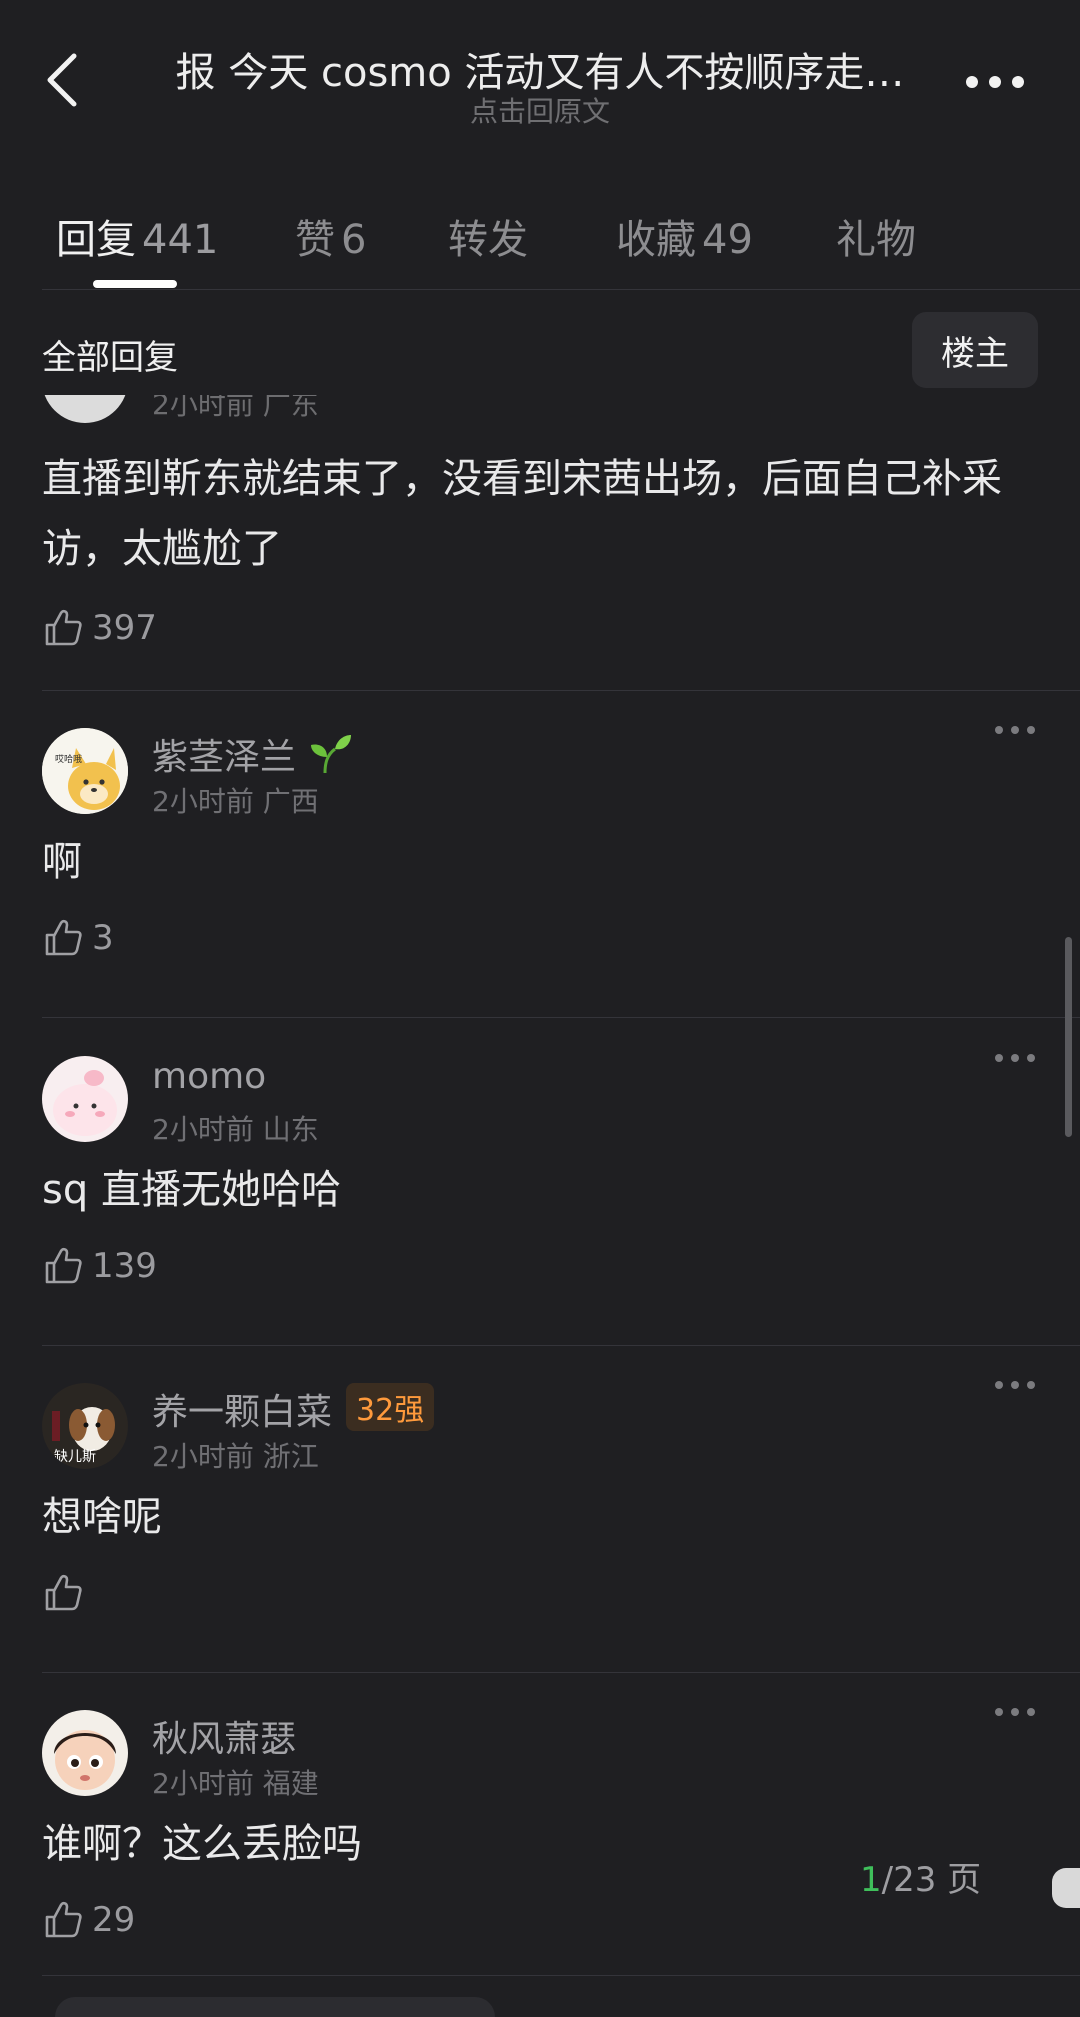 The width and height of the screenshot is (1080, 2017). I want to click on like-count: 139, so click(124, 1266).